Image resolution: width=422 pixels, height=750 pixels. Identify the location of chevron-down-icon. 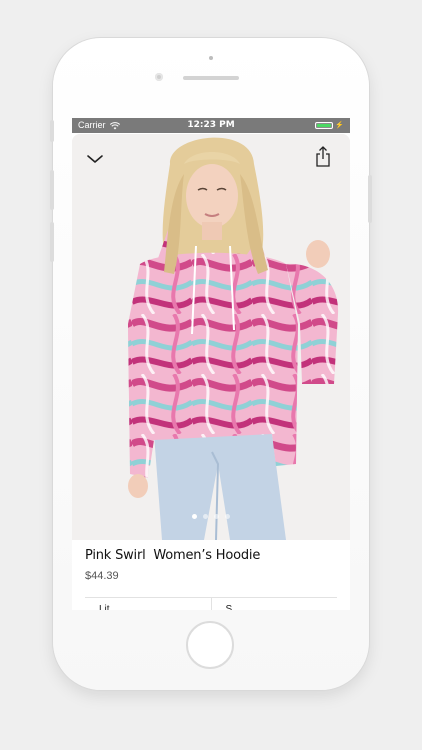
(95, 159).